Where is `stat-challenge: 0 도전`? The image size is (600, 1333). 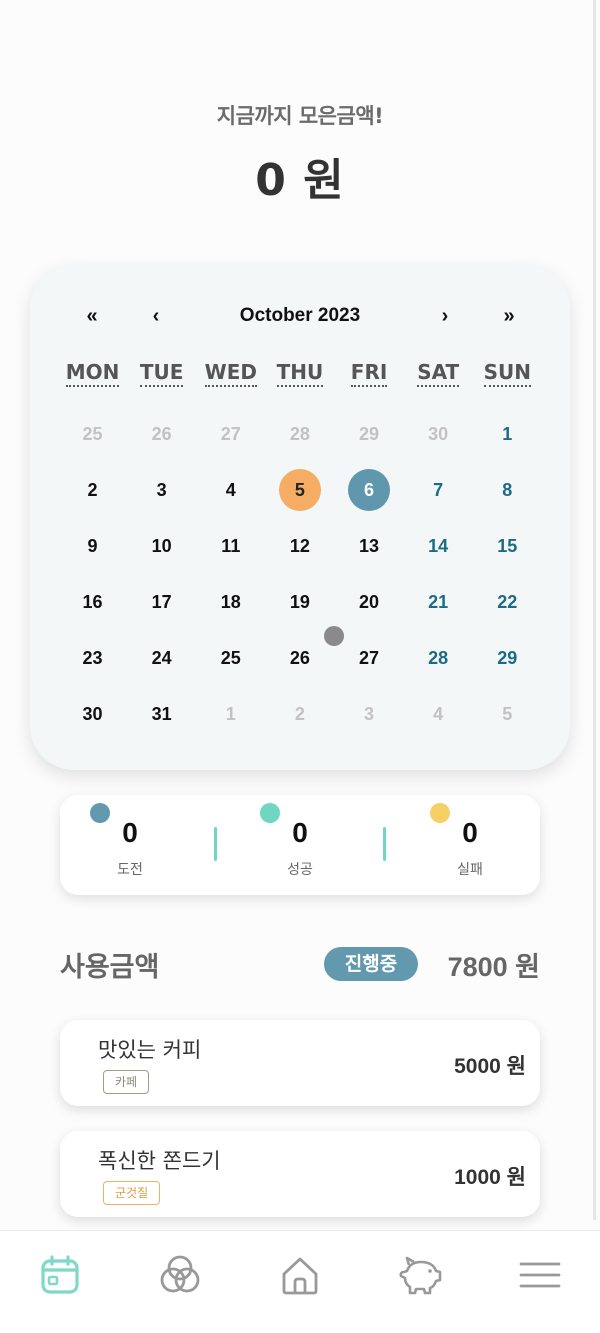
stat-challenge: 0 도전 is located at coordinates (130, 845).